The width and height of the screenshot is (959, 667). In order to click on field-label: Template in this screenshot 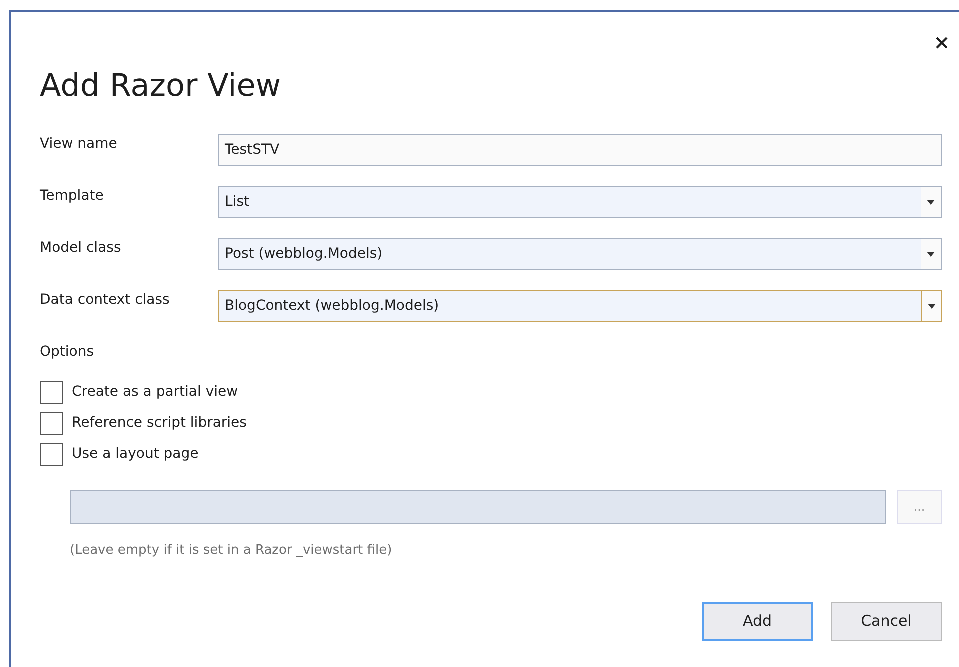, I will do `click(72, 196)`.